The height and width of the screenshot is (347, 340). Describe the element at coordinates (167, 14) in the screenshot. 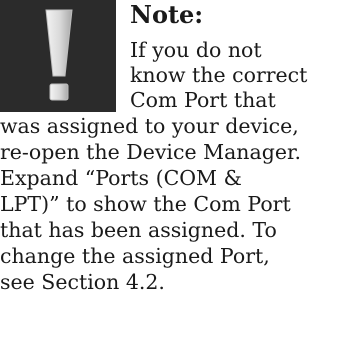

I see `note-title: Note:` at that location.